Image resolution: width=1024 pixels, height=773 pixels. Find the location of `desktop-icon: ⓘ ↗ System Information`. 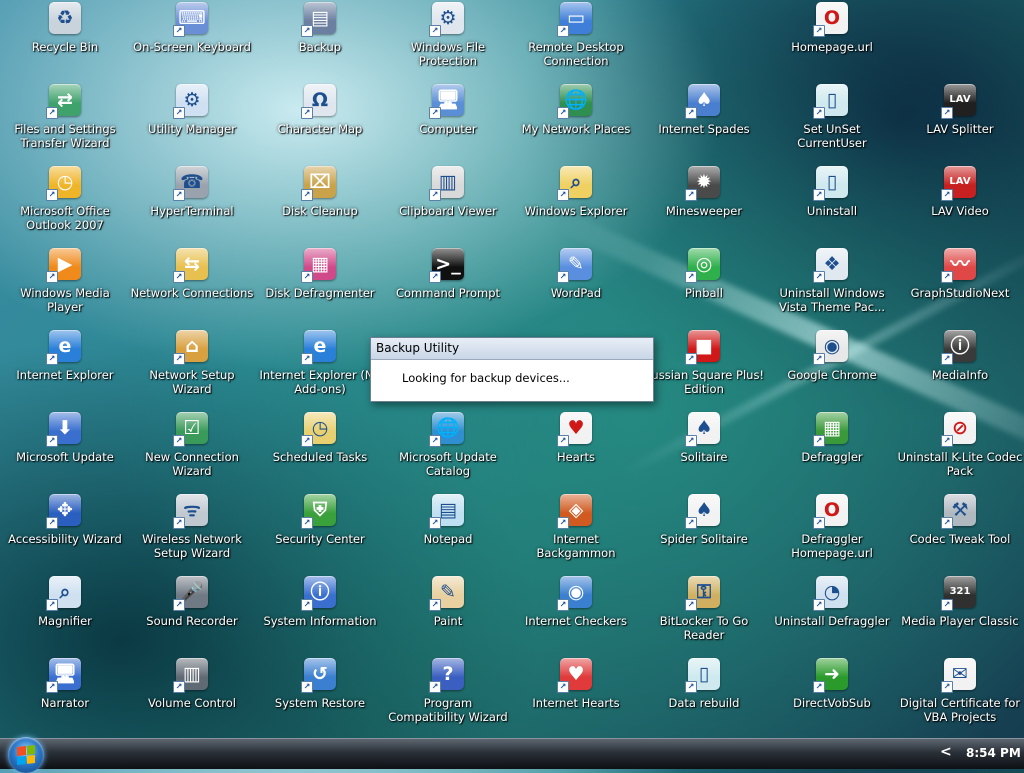

desktop-icon: ⓘ ↗ System Information is located at coordinates (320, 614).